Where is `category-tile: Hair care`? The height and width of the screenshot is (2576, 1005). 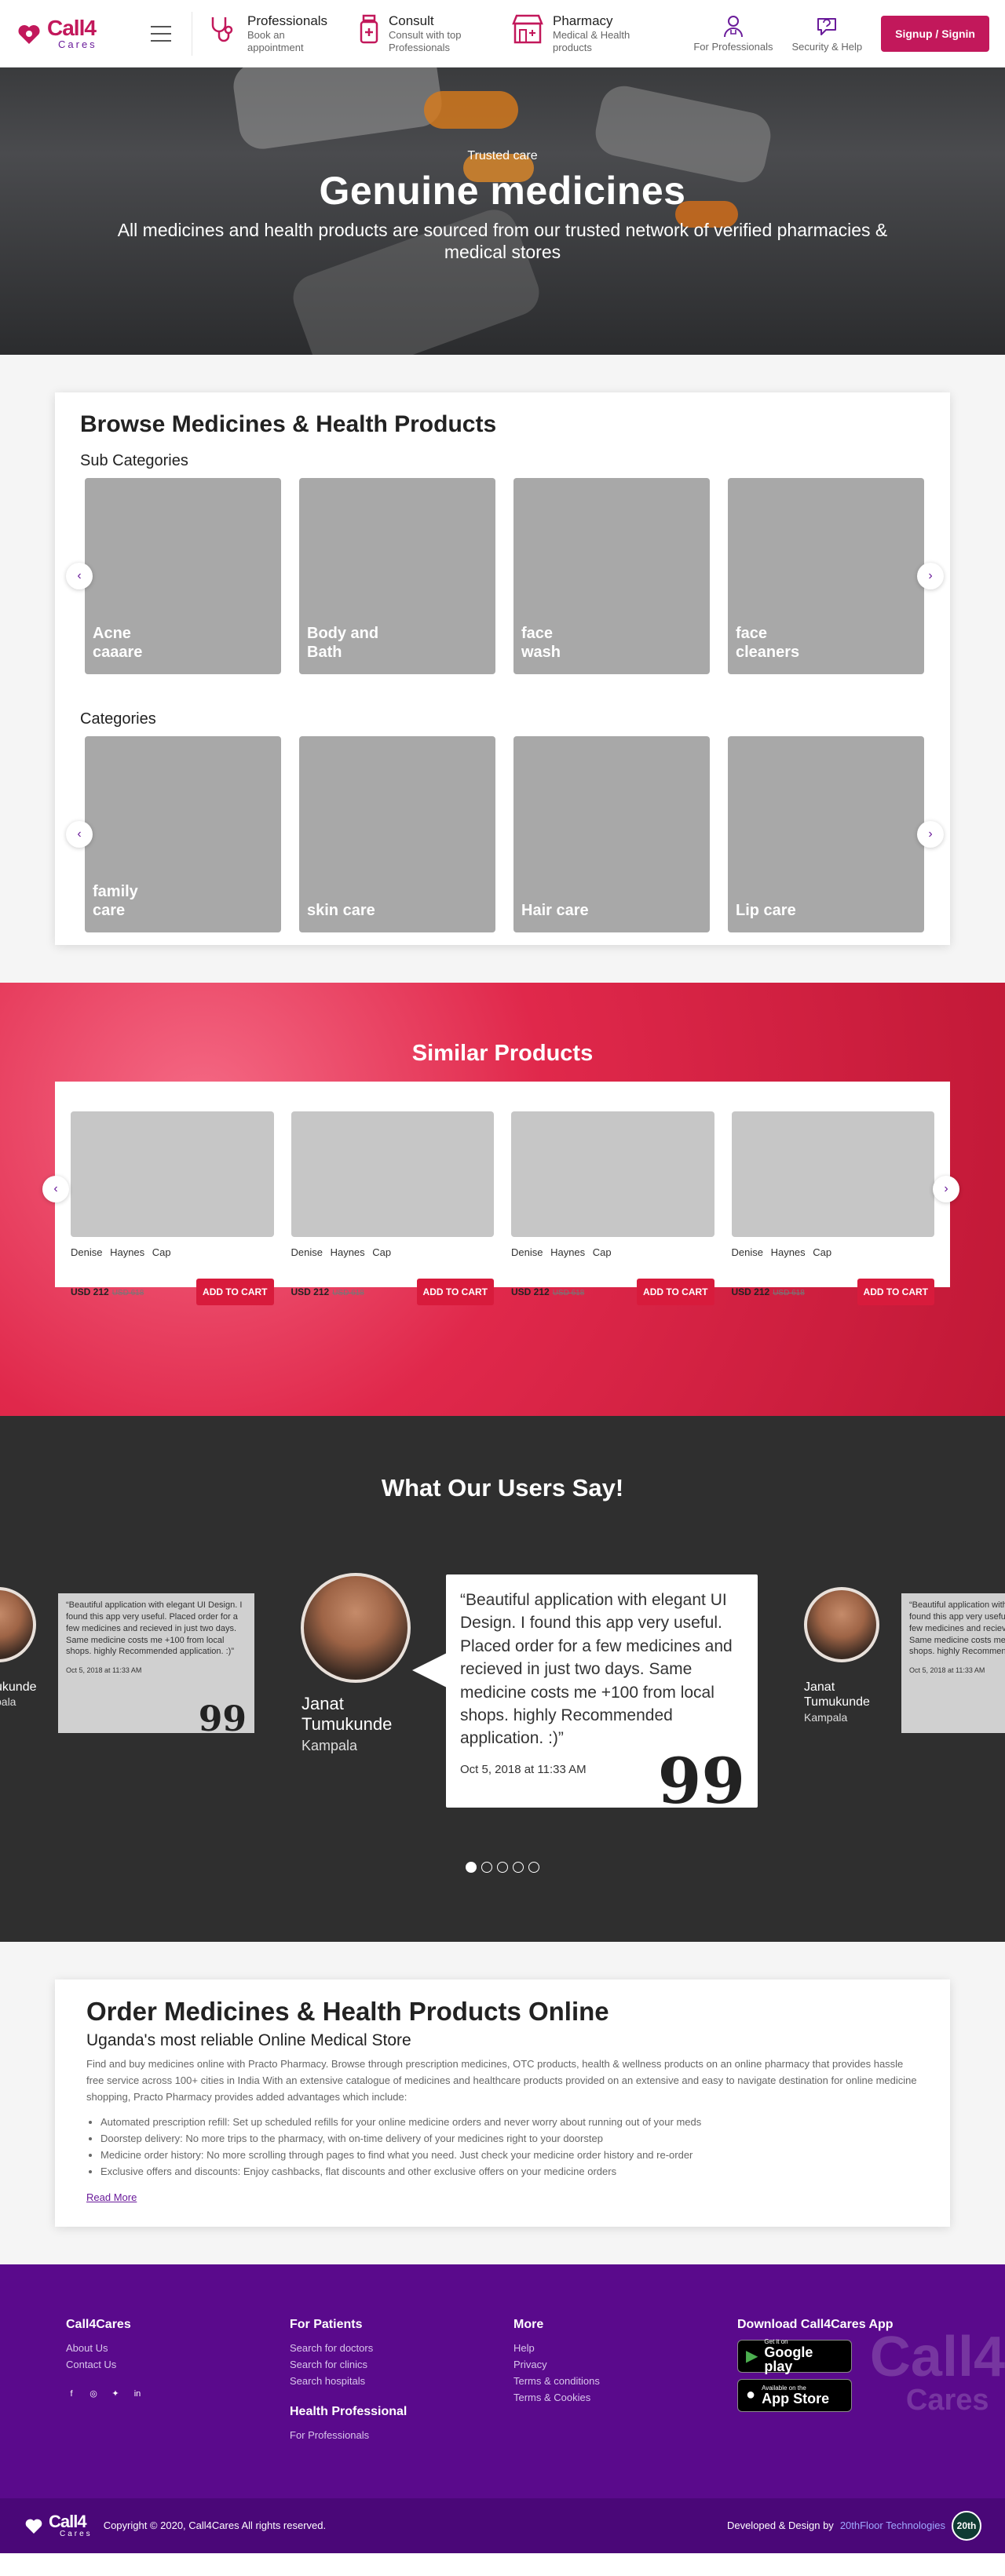 category-tile: Hair care is located at coordinates (611, 834).